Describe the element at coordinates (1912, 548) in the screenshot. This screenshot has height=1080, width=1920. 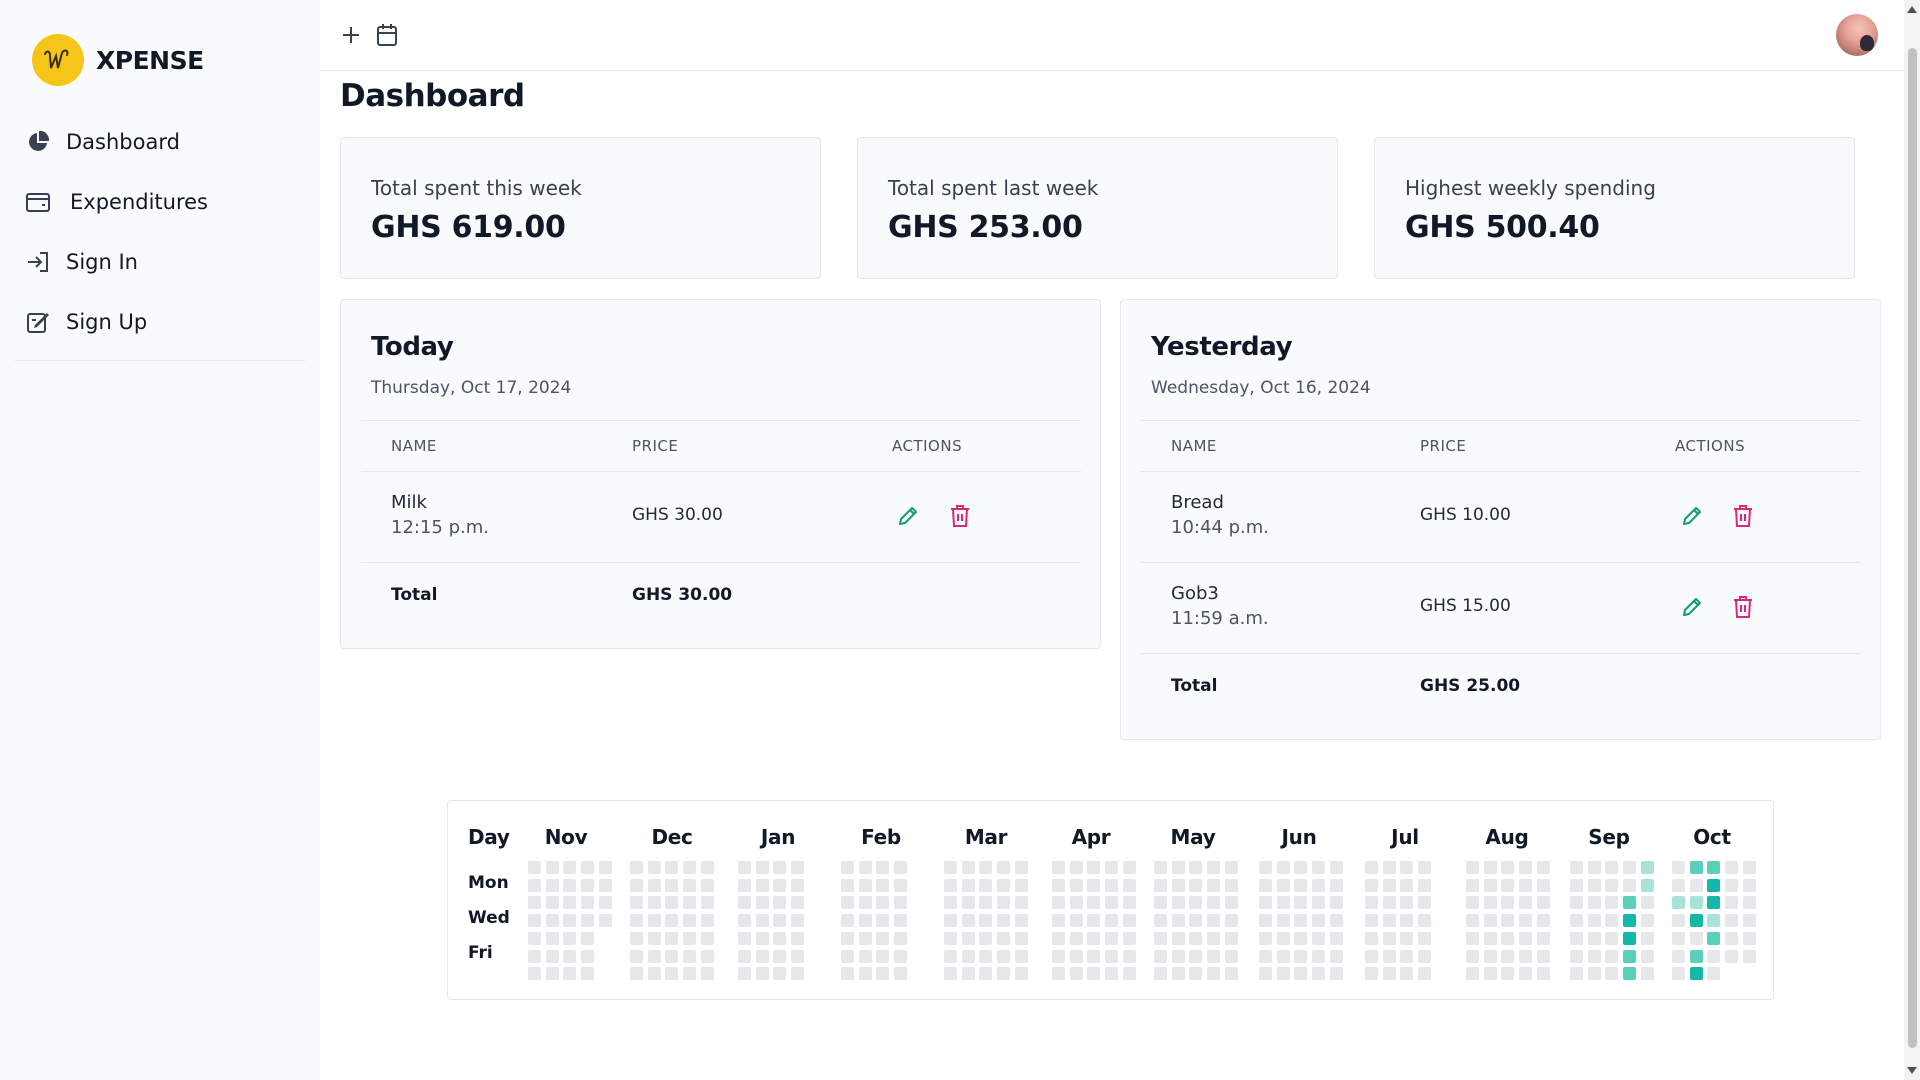
I see `scroll-thumb` at that location.